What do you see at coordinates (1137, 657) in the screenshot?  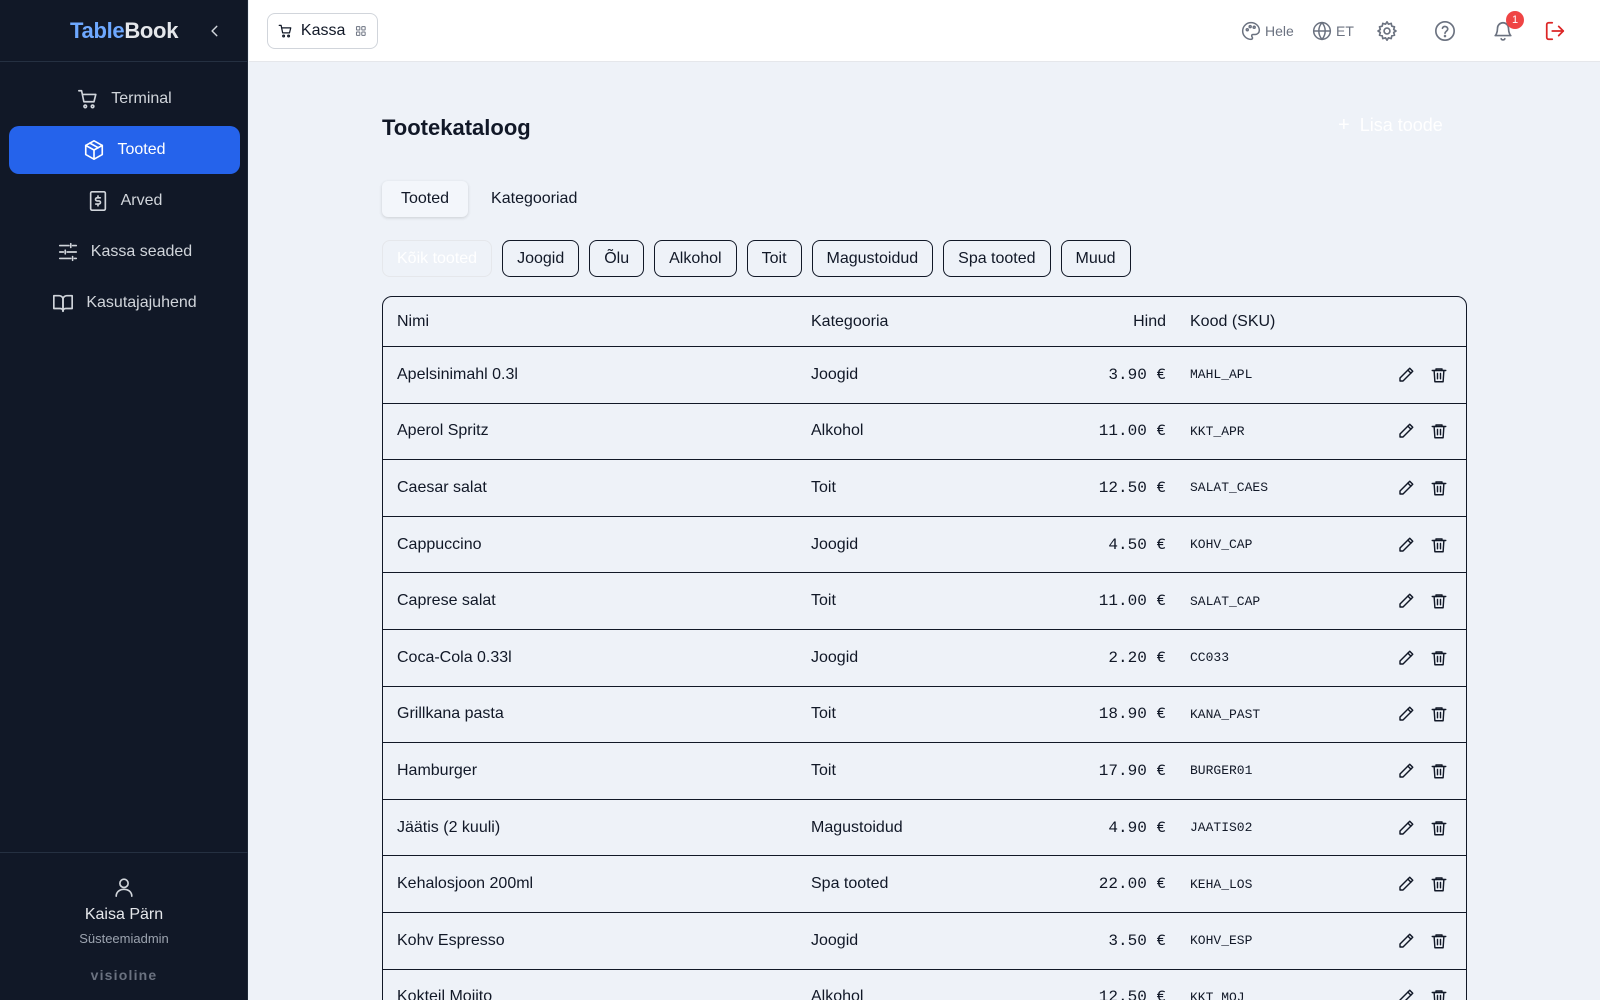 I see `product-price: 2.20 €` at bounding box center [1137, 657].